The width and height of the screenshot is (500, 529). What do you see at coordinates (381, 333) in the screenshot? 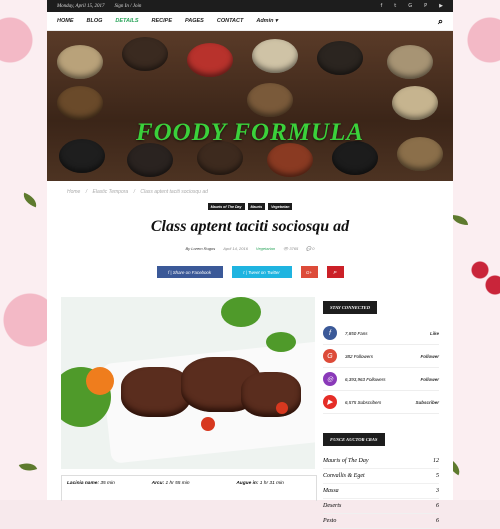
I see `social-row-facebook: f 7,850 Fans Like` at bounding box center [381, 333].